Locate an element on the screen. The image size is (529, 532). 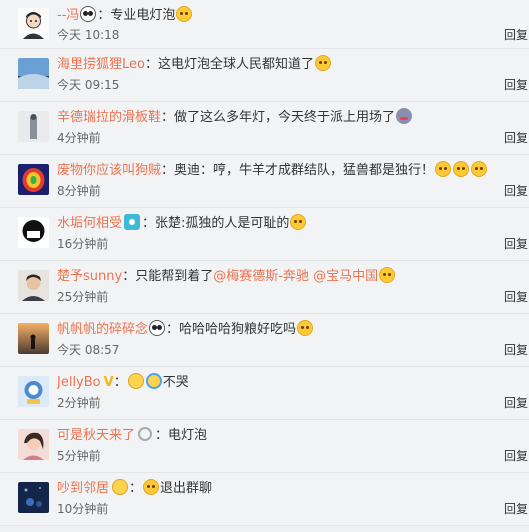
timestamp: 25分钟前 is located at coordinates (83, 297).